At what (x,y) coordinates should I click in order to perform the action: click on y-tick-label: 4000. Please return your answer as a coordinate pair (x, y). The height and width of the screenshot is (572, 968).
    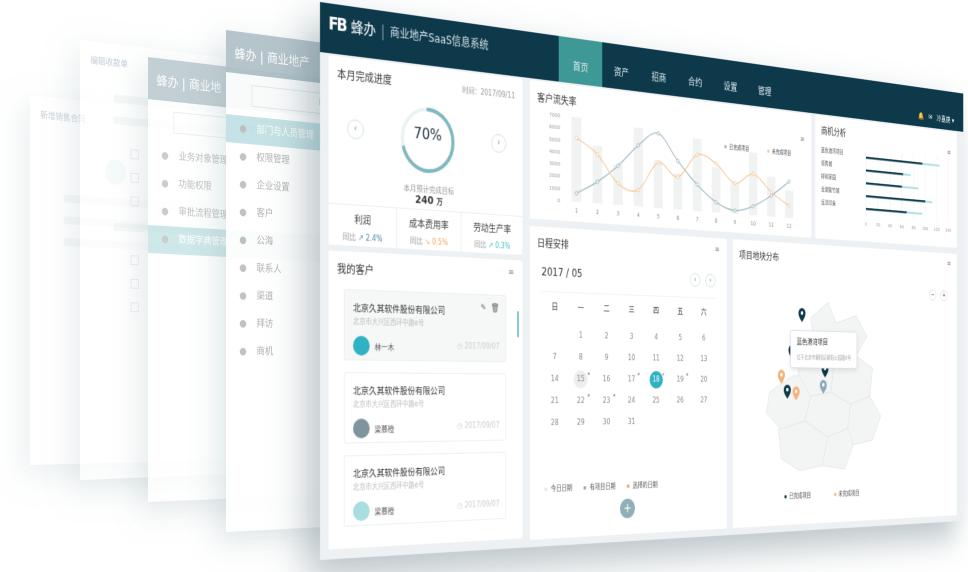
    Looking at the image, I should click on (554, 152).